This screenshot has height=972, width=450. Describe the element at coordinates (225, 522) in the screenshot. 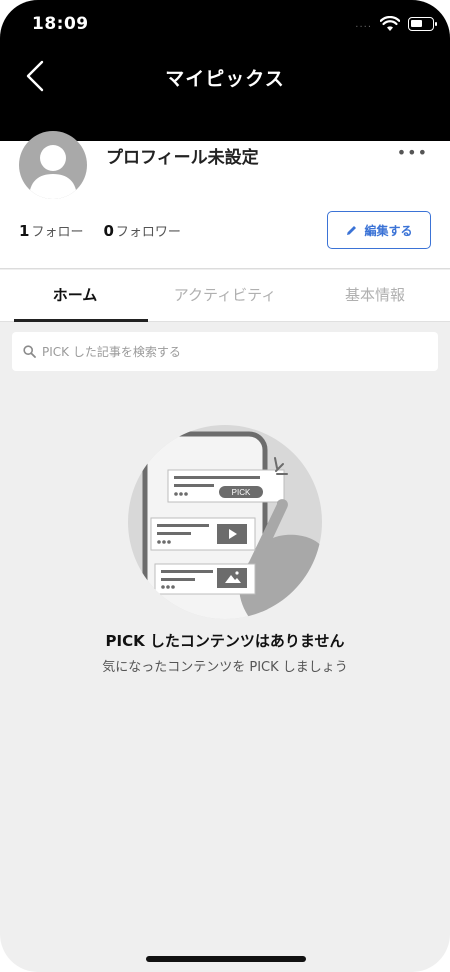

I see `empty-state-illustration: PICK` at that location.